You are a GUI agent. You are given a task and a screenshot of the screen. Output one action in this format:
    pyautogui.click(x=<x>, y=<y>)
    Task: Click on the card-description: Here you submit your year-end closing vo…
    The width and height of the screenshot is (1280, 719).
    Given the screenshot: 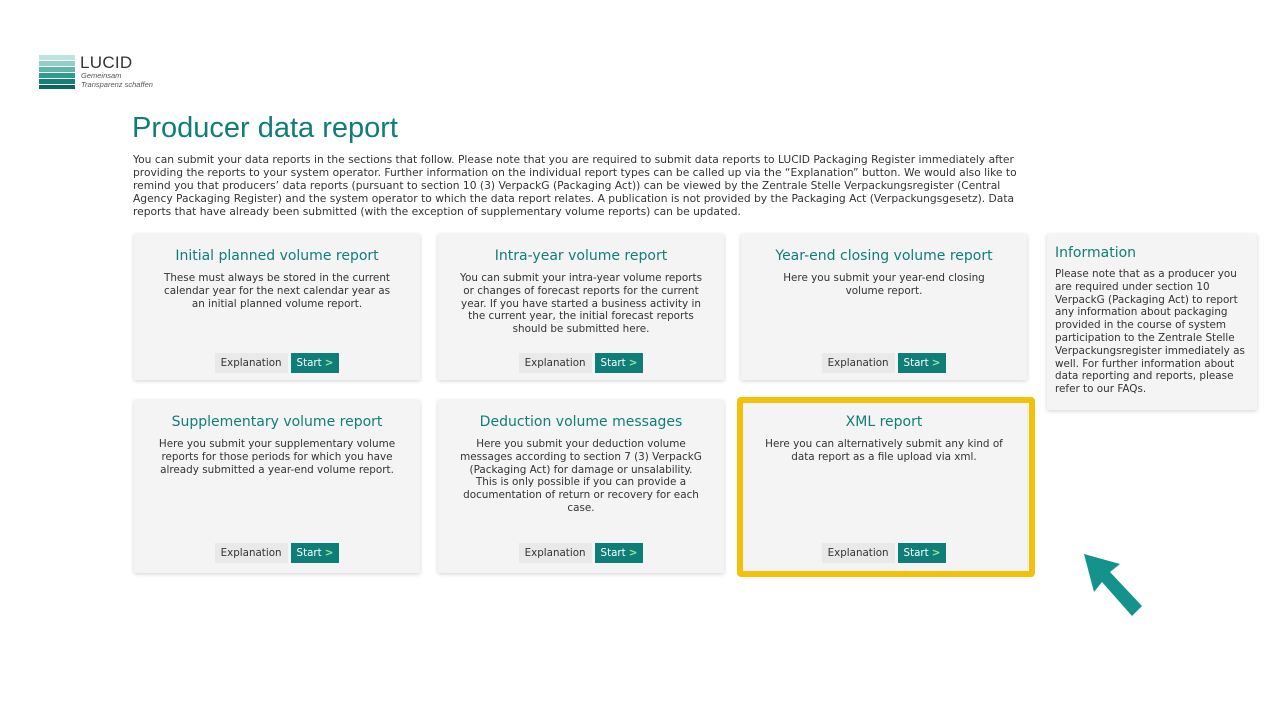 What is the action you would take?
    pyautogui.click(x=884, y=284)
    